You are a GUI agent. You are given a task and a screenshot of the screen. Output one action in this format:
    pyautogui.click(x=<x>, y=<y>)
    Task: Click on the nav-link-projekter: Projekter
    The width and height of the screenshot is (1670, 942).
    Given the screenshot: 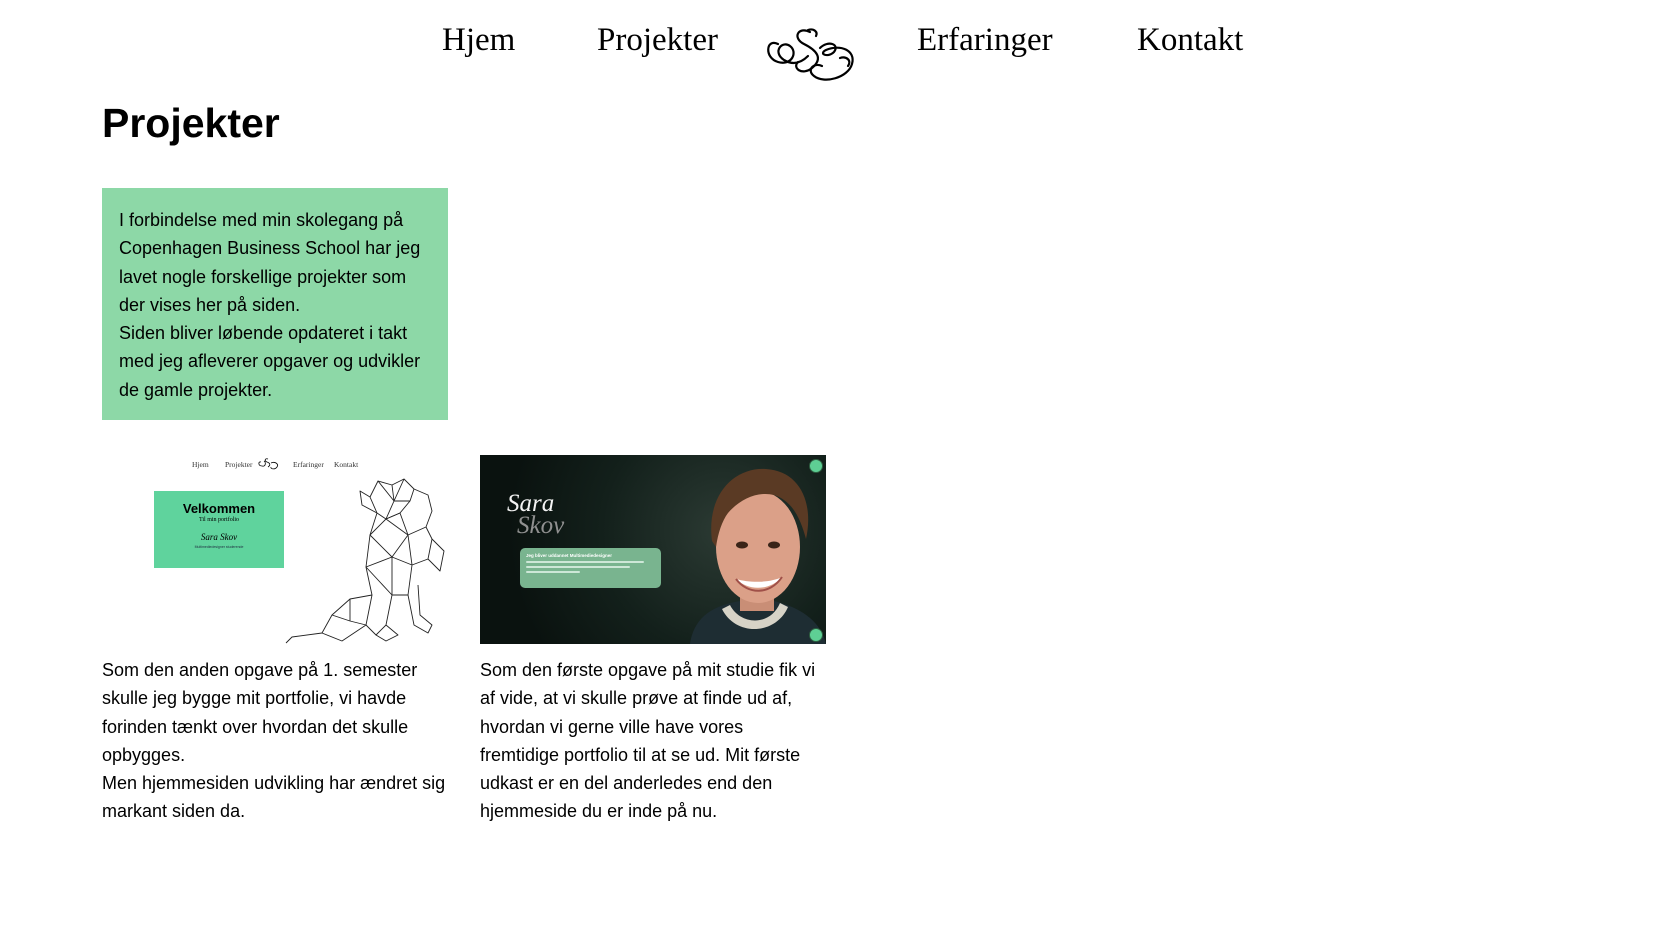 What is the action you would take?
    pyautogui.click(x=657, y=40)
    